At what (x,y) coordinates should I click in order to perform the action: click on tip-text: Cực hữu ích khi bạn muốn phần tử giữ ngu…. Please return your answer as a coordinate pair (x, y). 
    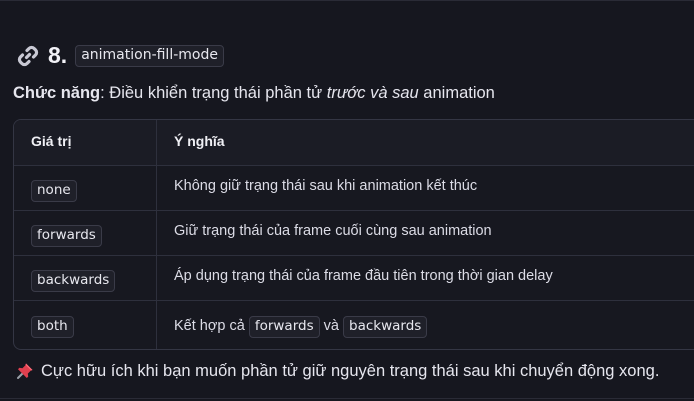
    Looking at the image, I should click on (350, 370).